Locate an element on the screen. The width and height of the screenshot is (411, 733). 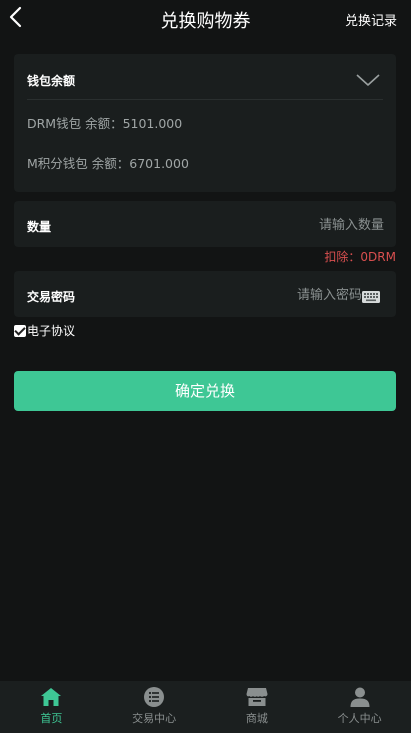
tab-home: 首页 is located at coordinates (51, 707).